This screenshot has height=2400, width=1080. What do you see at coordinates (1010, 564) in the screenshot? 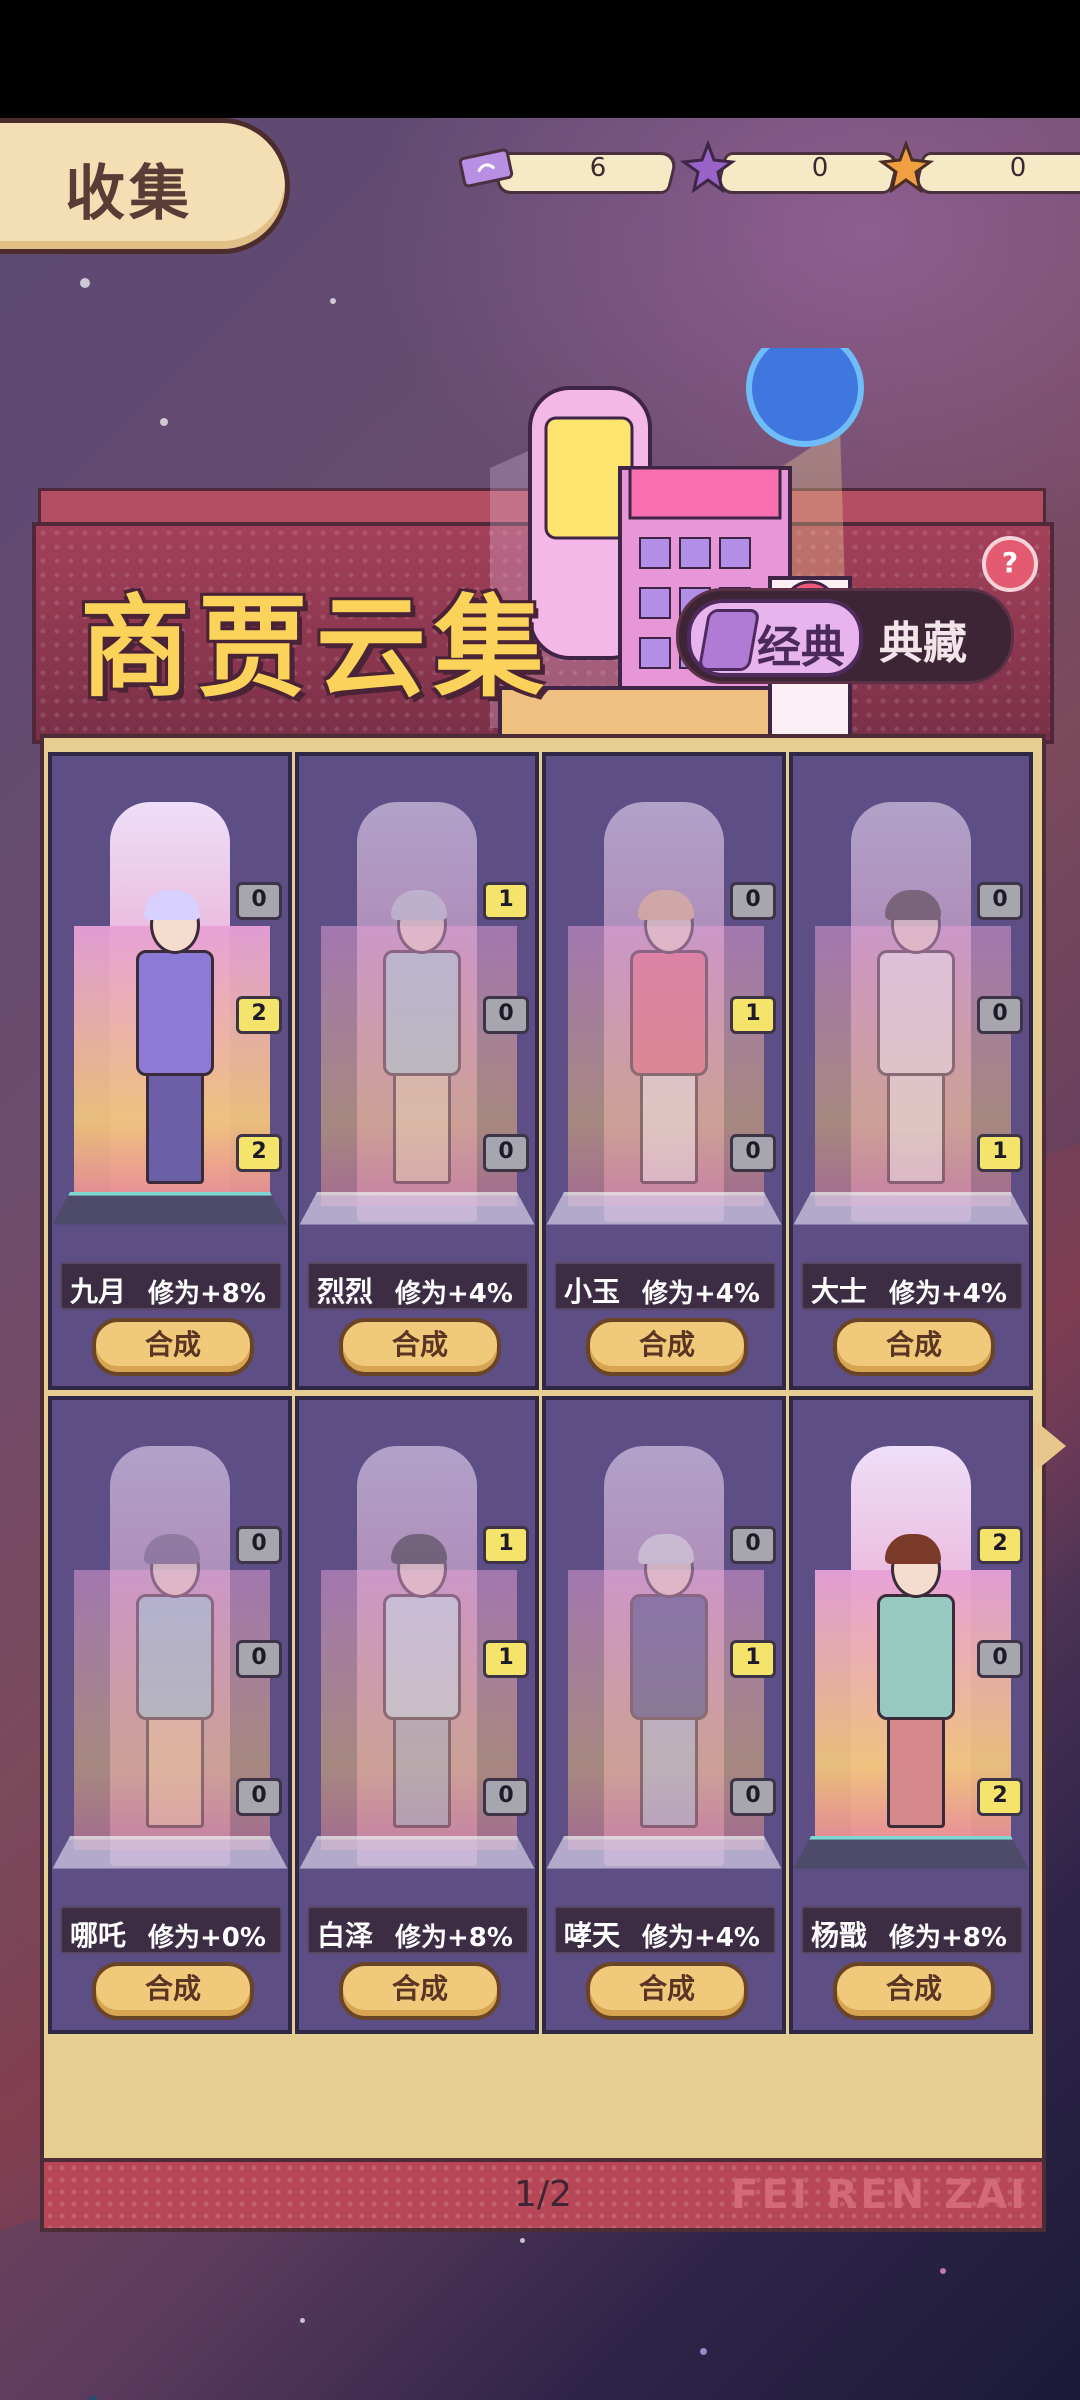
I see `help-button: ?` at bounding box center [1010, 564].